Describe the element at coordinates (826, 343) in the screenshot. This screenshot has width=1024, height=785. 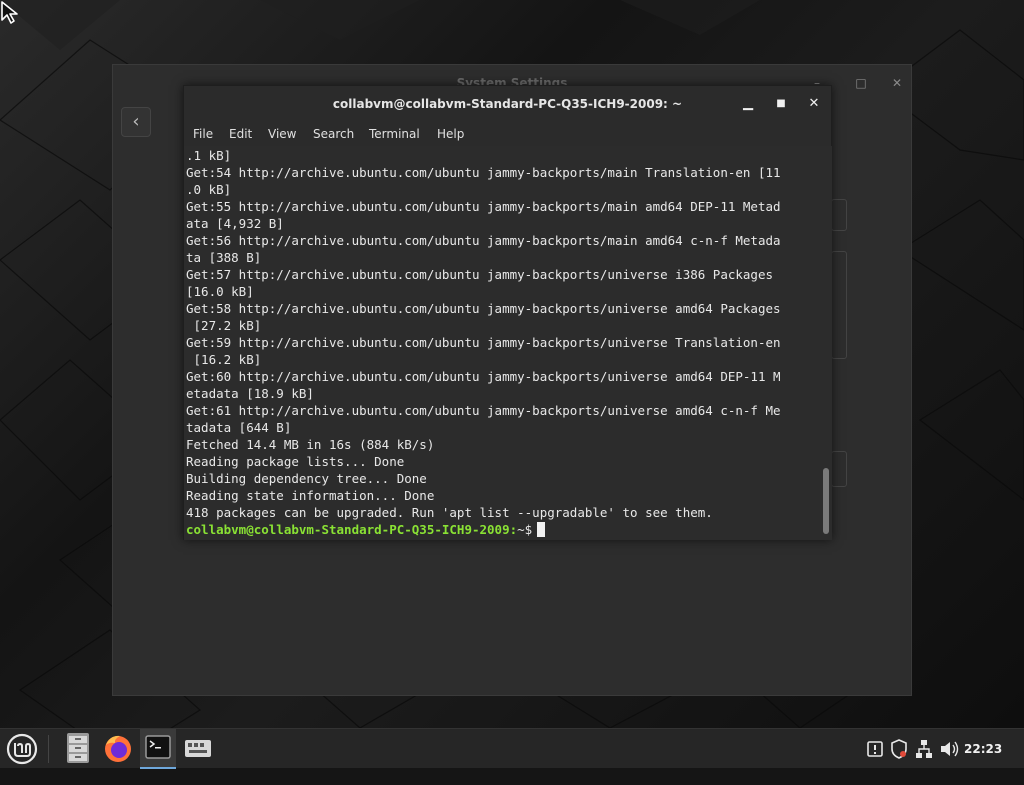
I see `terminal-scrollbar` at that location.